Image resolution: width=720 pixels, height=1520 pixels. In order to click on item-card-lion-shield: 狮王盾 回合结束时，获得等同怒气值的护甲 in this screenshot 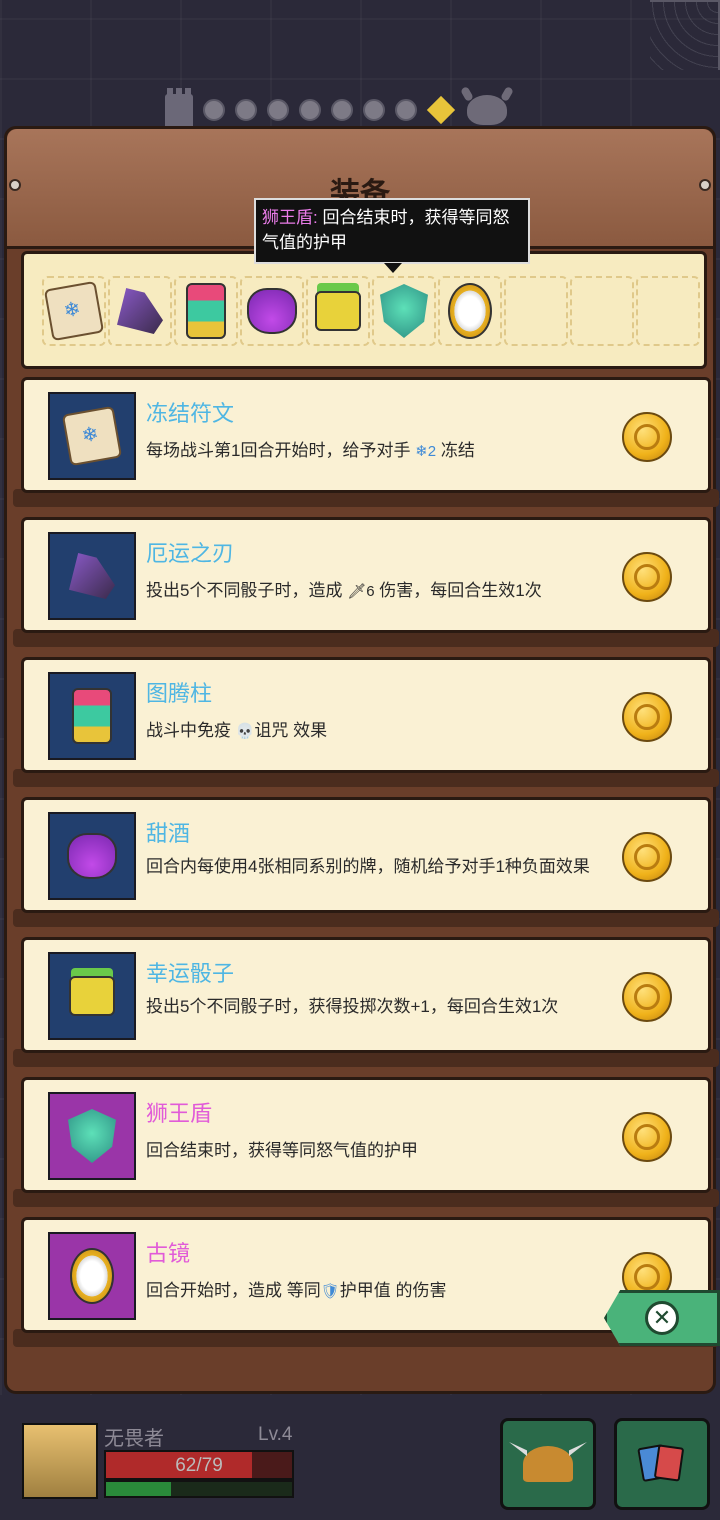, I will do `click(366, 1135)`.